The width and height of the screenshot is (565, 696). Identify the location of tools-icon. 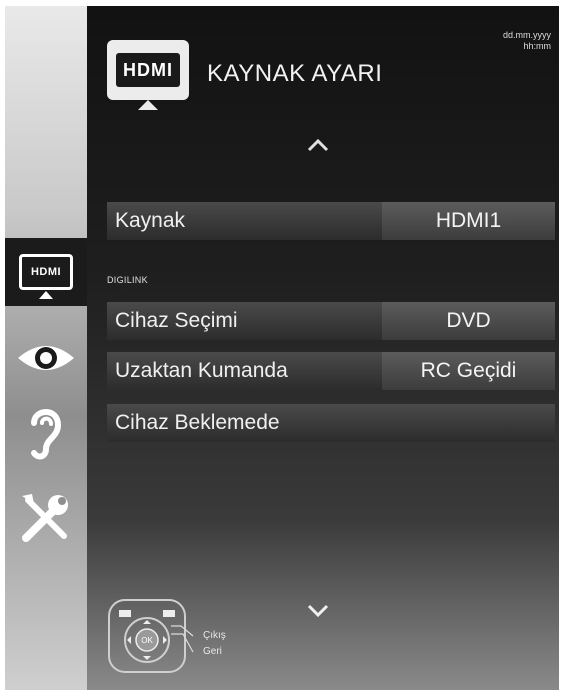
(45, 518).